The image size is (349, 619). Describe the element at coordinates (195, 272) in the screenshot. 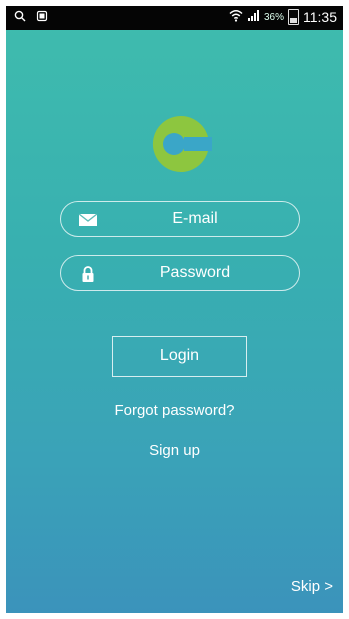

I see `password-placeholder: Password` at that location.